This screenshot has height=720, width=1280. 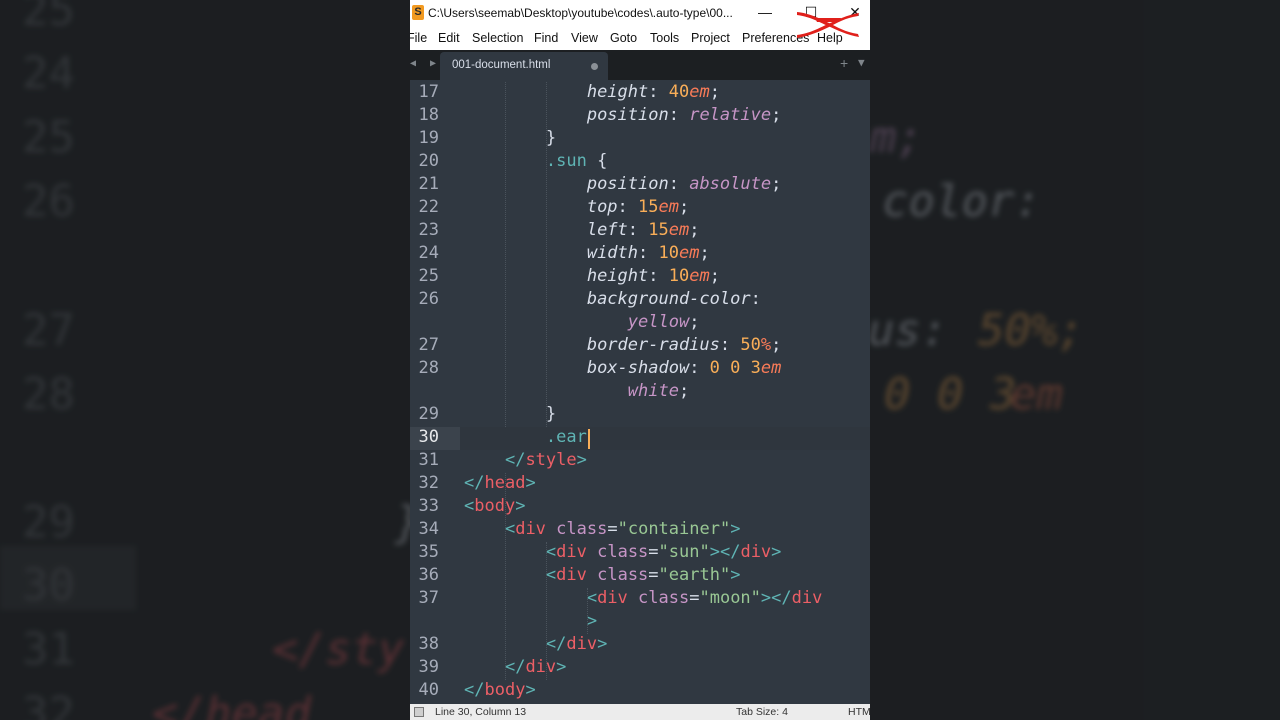 I want to click on line-number: 24, so click(x=424, y=253).